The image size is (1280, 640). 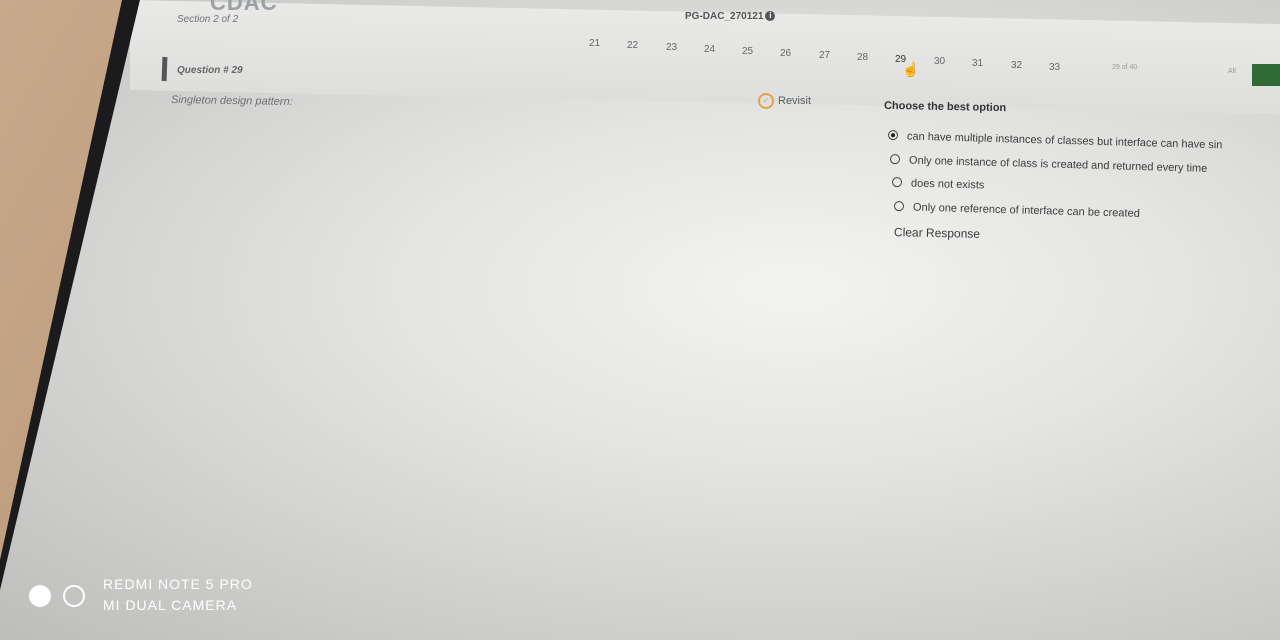 What do you see at coordinates (170, 605) in the screenshot?
I see `camera-watermark-line2: MI DUAL CAMERA` at bounding box center [170, 605].